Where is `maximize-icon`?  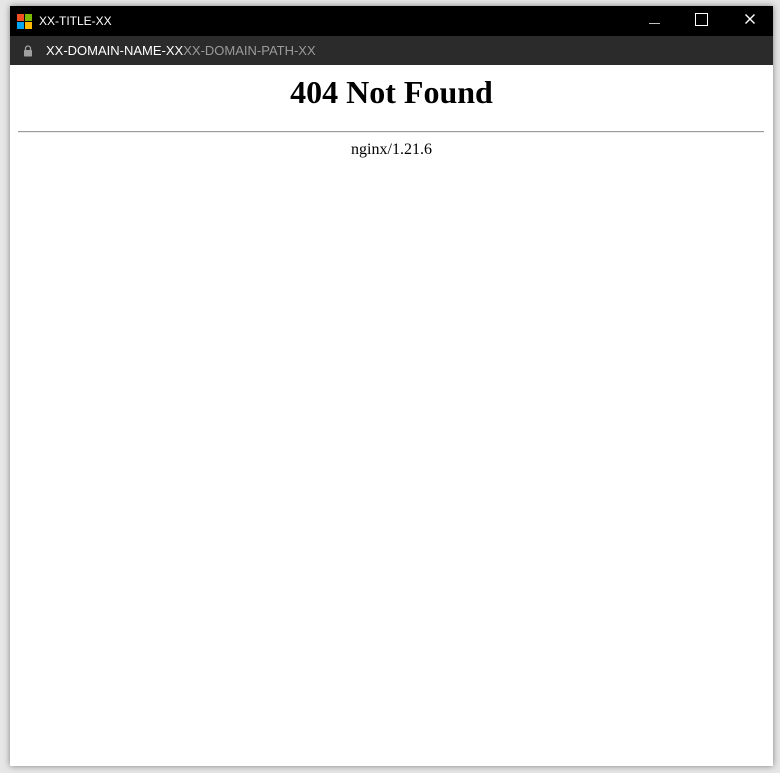
maximize-icon is located at coordinates (701, 19).